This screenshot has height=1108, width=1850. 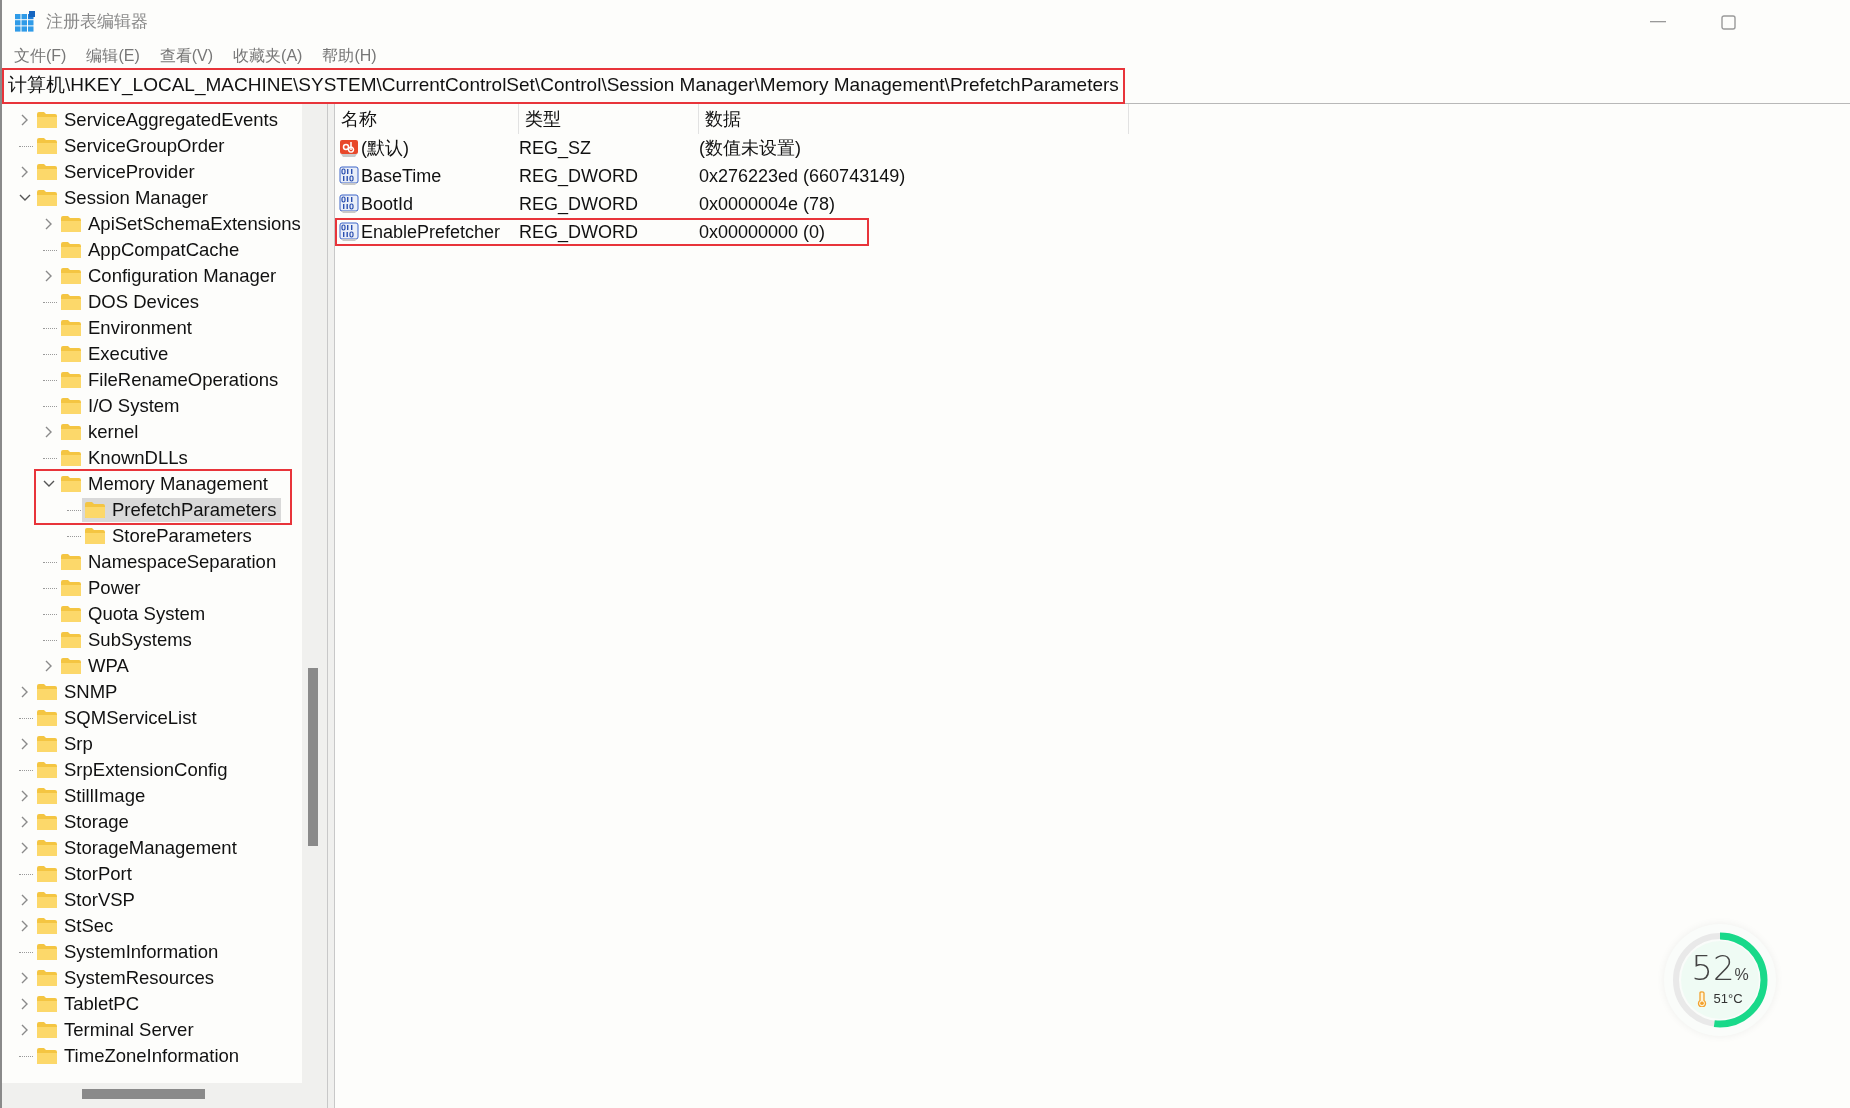 I want to click on tree-item: FileRenameOperations, so click(x=170, y=380).